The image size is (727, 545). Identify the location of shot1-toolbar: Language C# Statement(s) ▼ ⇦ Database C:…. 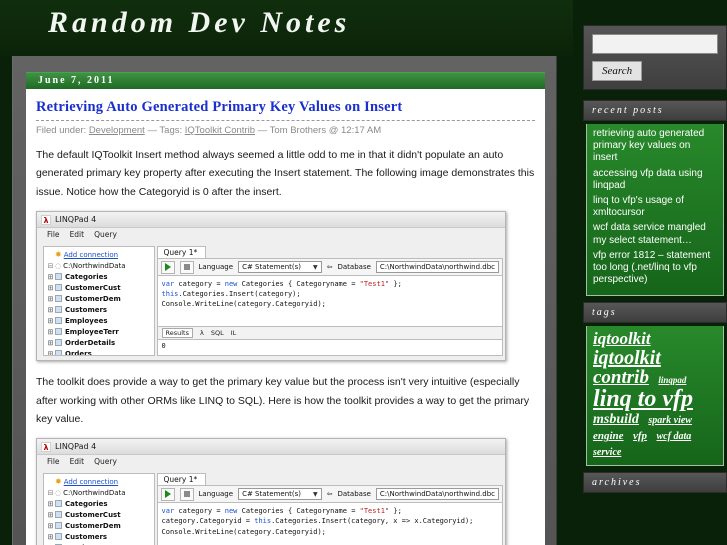
(329, 267).